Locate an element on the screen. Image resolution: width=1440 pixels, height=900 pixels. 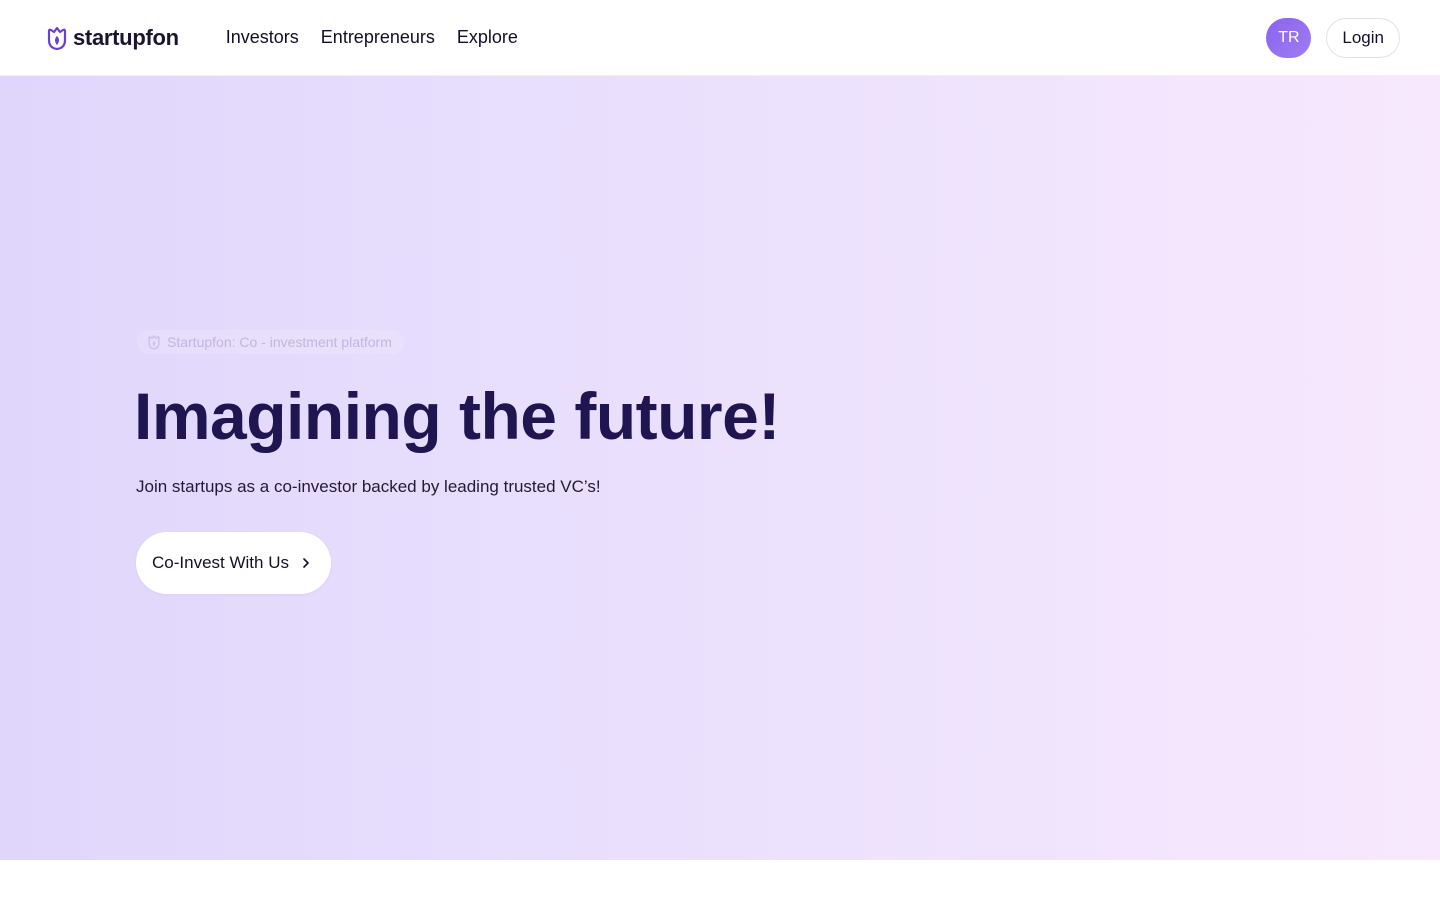
logo-text: startupfon is located at coordinates (126, 37).